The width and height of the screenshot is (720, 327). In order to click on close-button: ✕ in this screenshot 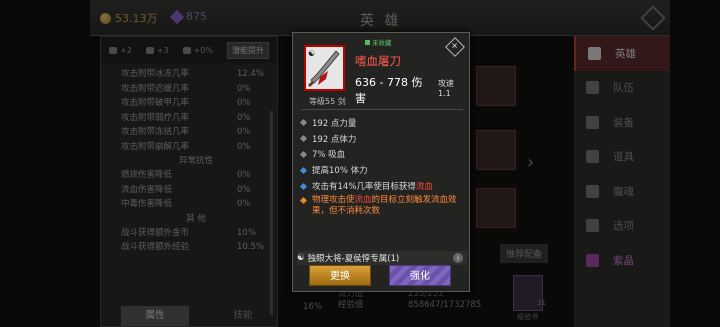, I will do `click(455, 47)`.